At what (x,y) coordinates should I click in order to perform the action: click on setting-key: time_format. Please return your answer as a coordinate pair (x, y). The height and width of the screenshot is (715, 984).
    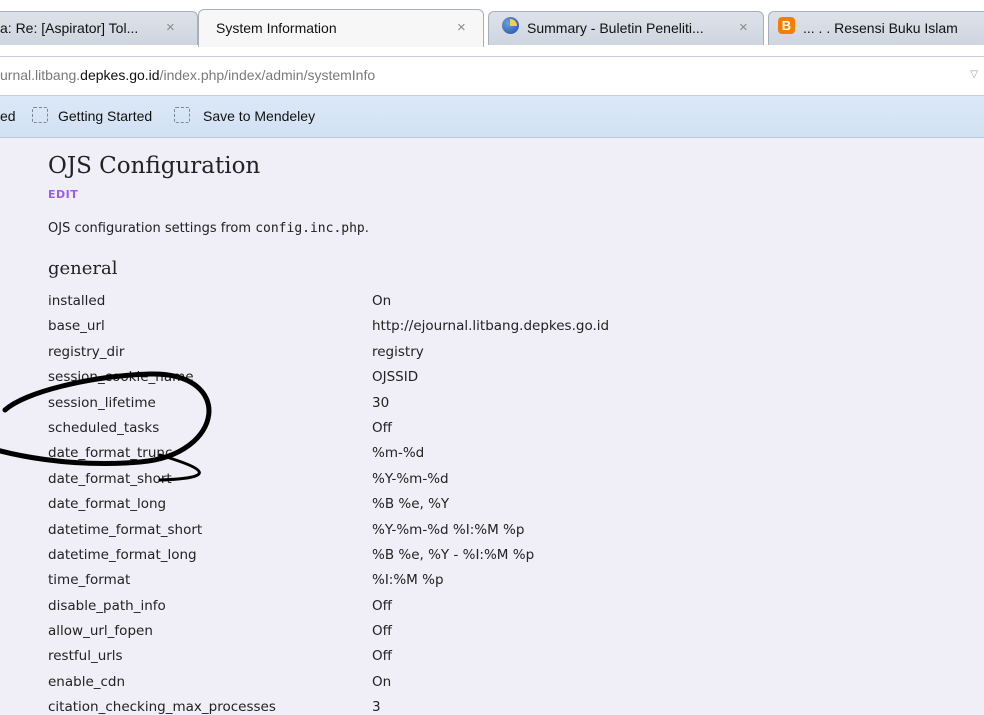
    Looking at the image, I should click on (89, 580).